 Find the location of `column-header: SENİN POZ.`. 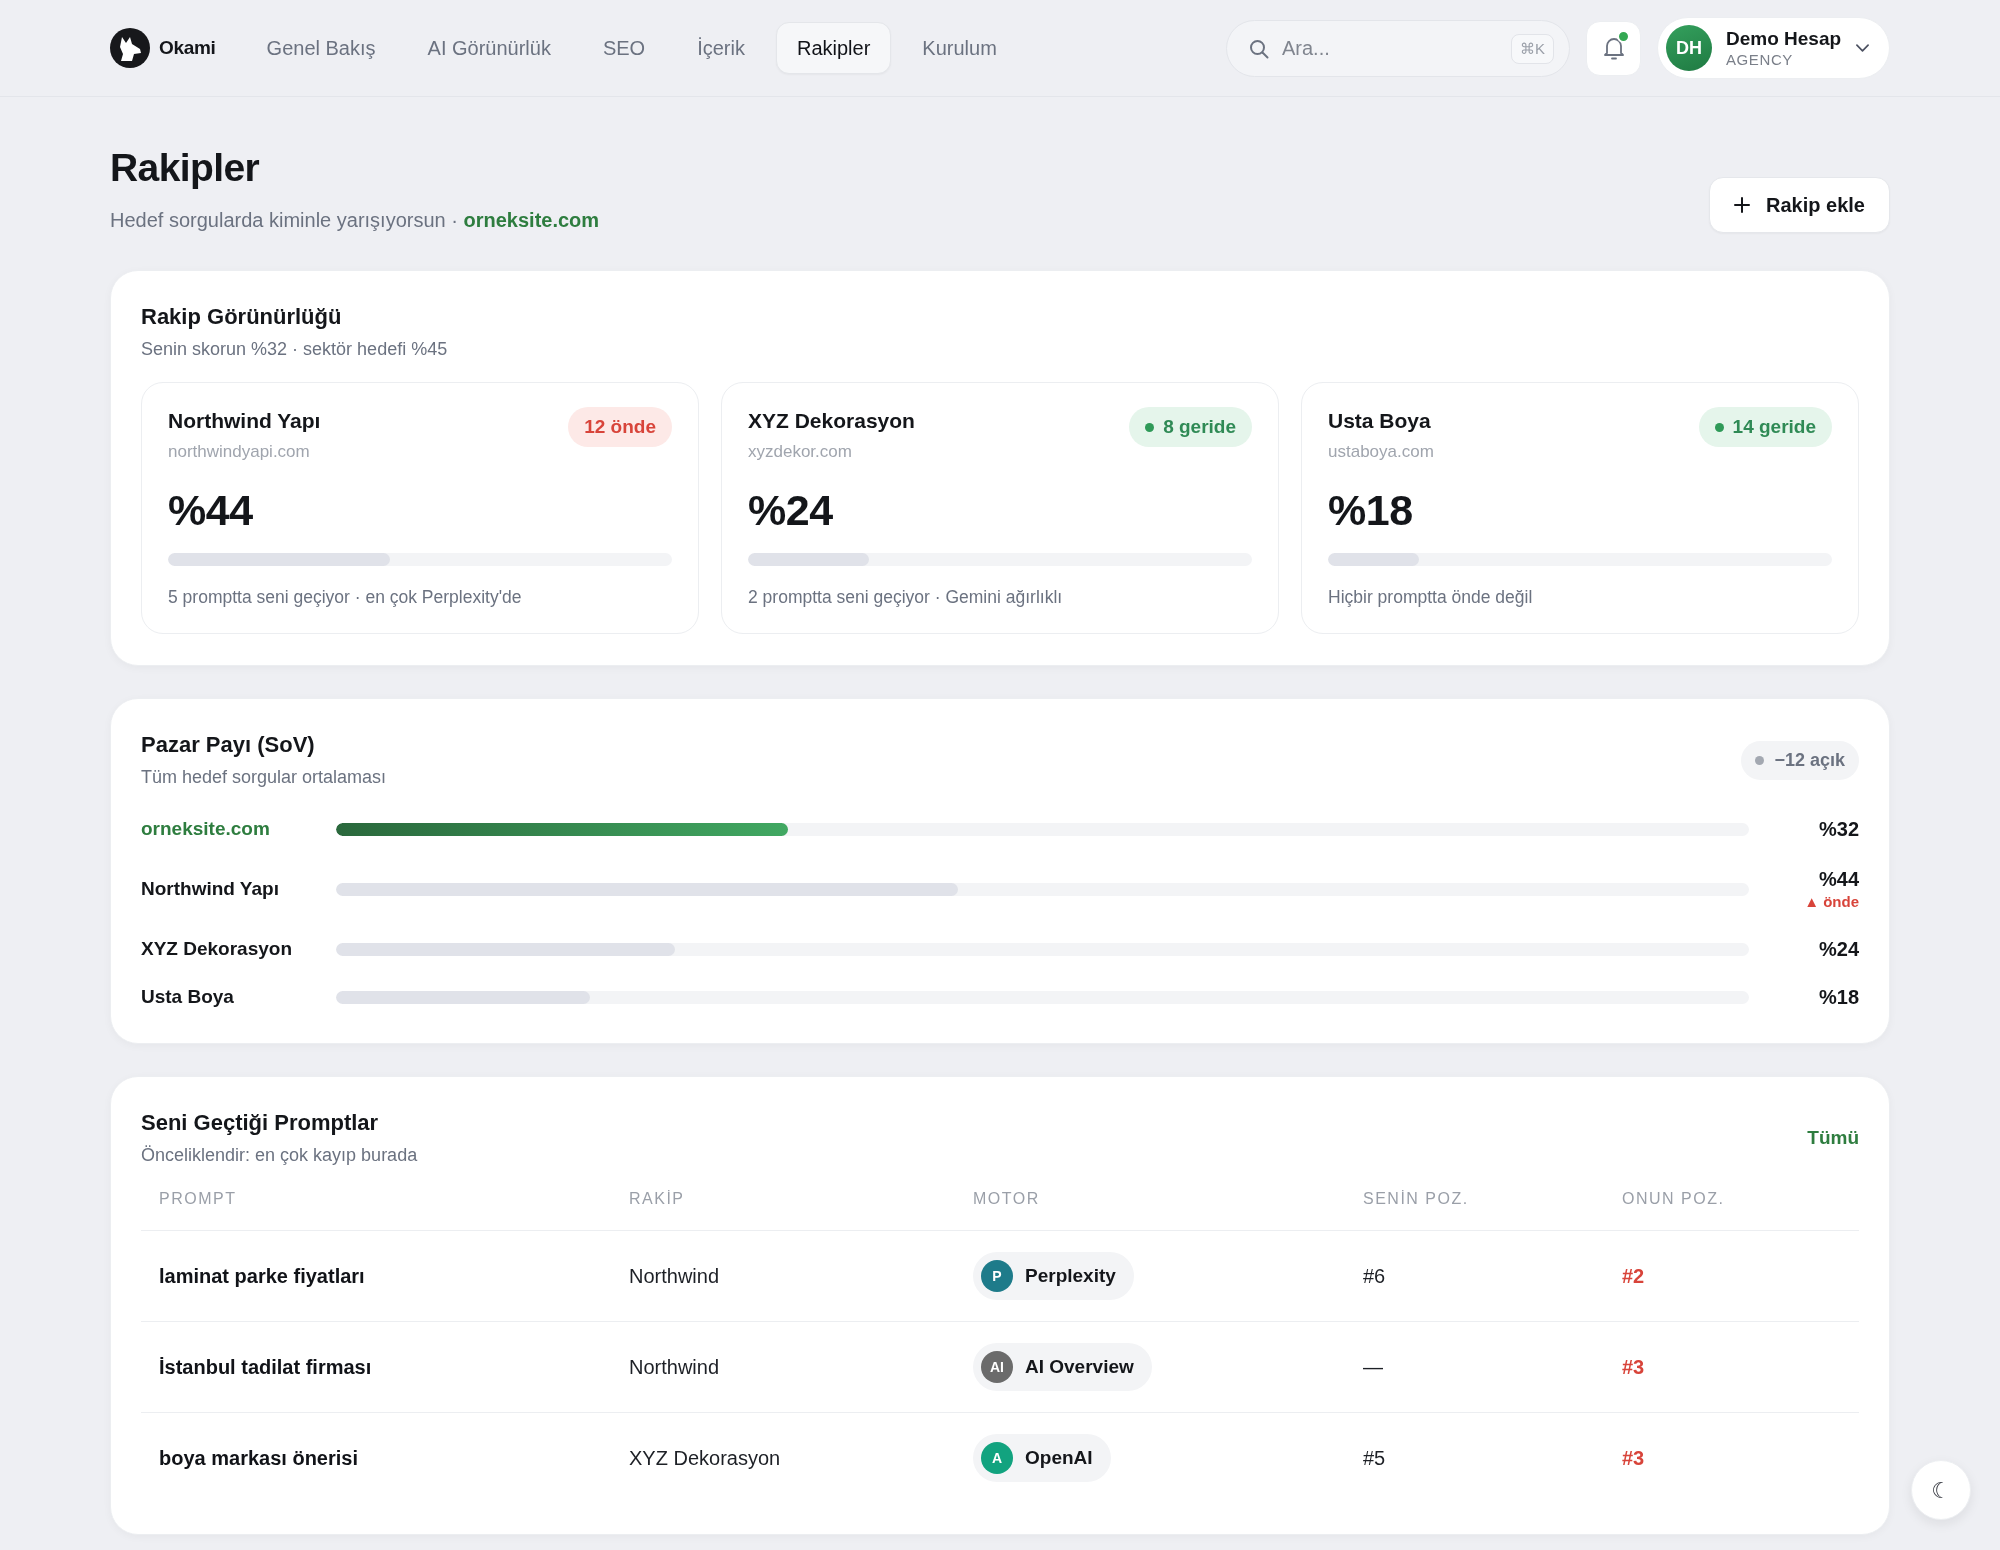

column-header: SENİN POZ. is located at coordinates (1416, 1199).